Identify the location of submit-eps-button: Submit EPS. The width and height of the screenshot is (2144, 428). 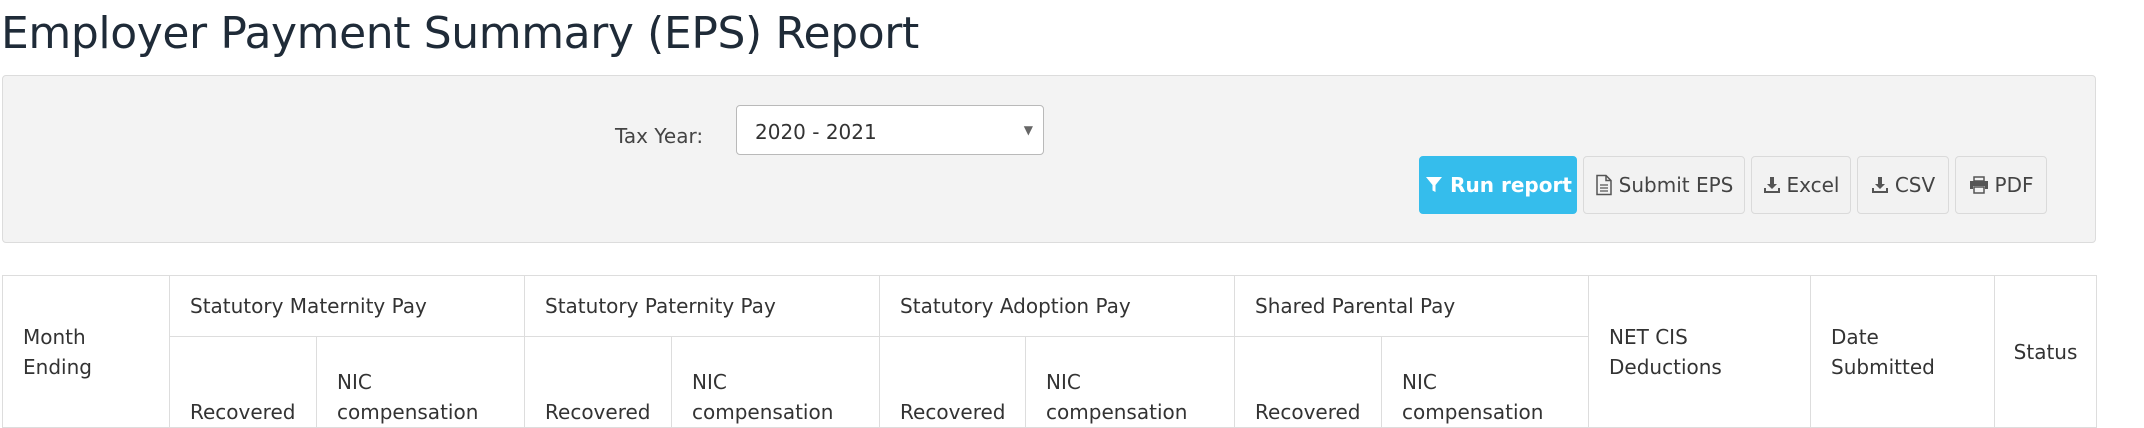
(1664, 185).